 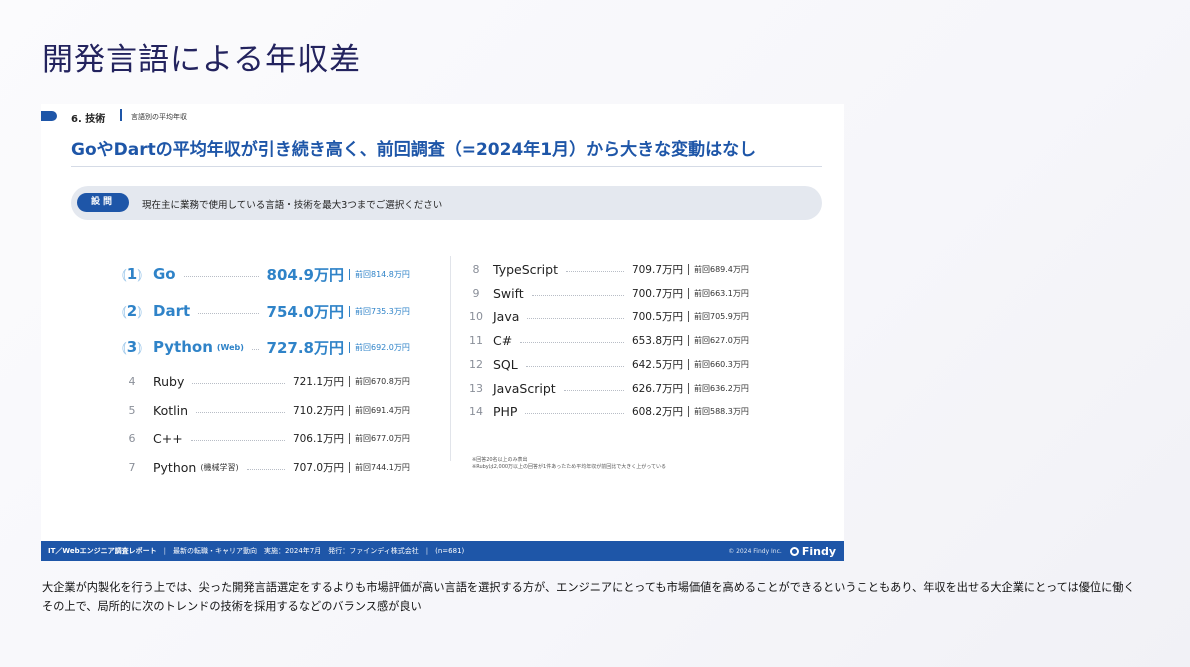 What do you see at coordinates (505, 411) in the screenshot?
I see `language-name: PHP` at bounding box center [505, 411].